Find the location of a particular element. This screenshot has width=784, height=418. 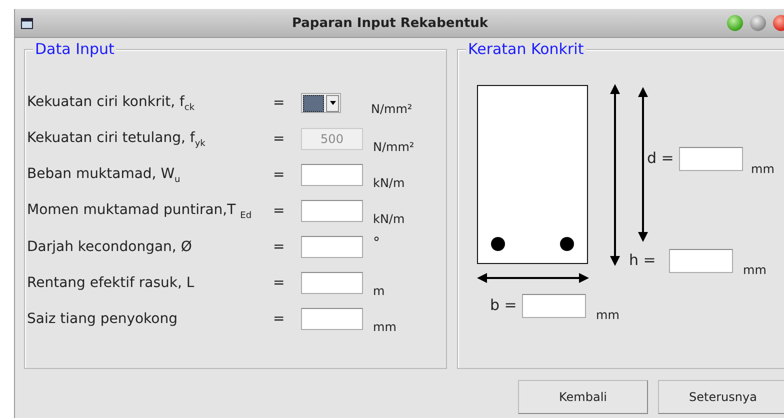

window-title: Paparan Input Rekabentuk is located at coordinates (390, 23).